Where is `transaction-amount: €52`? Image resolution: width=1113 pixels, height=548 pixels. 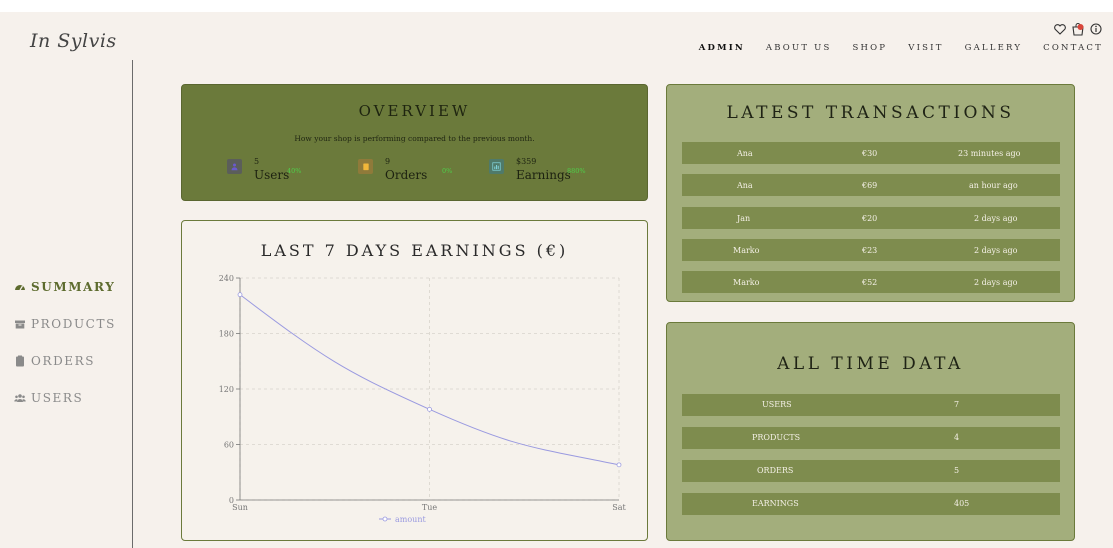
transaction-amount: €52 is located at coordinates (870, 282).